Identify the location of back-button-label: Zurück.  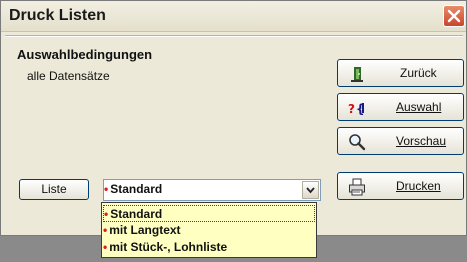
(418, 73).